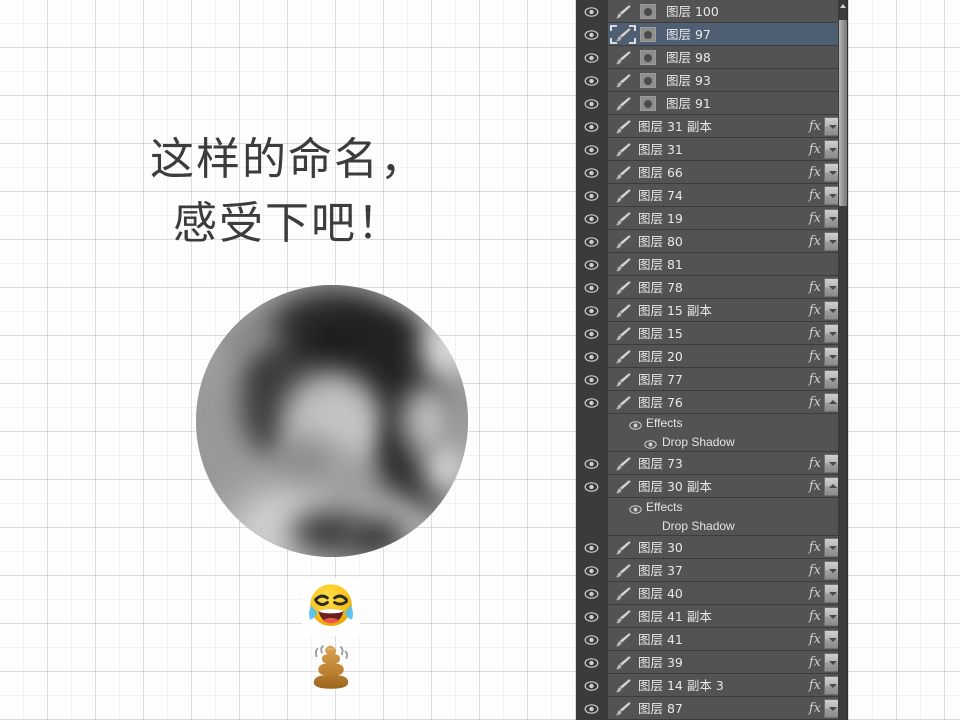  Describe the element at coordinates (711, 218) in the screenshot. I see `layer-row: 图层 19 fx` at that location.